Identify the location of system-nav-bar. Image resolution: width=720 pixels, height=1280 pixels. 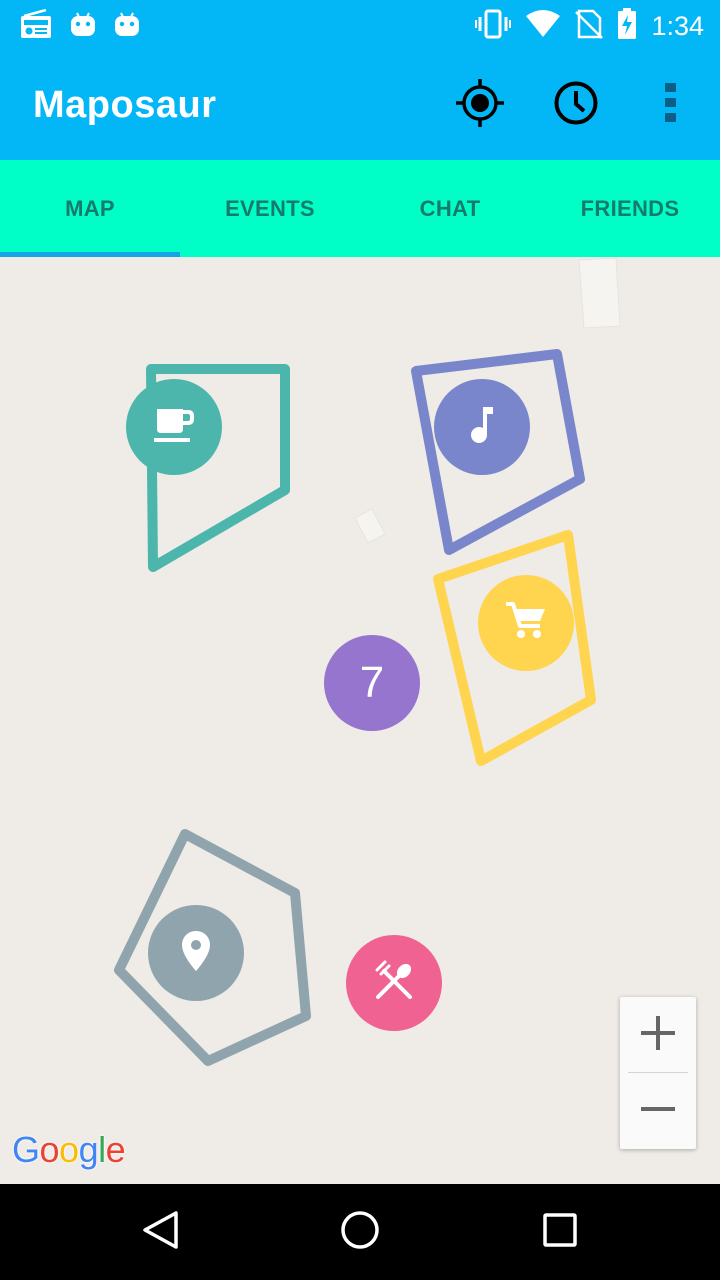
(360, 1232).